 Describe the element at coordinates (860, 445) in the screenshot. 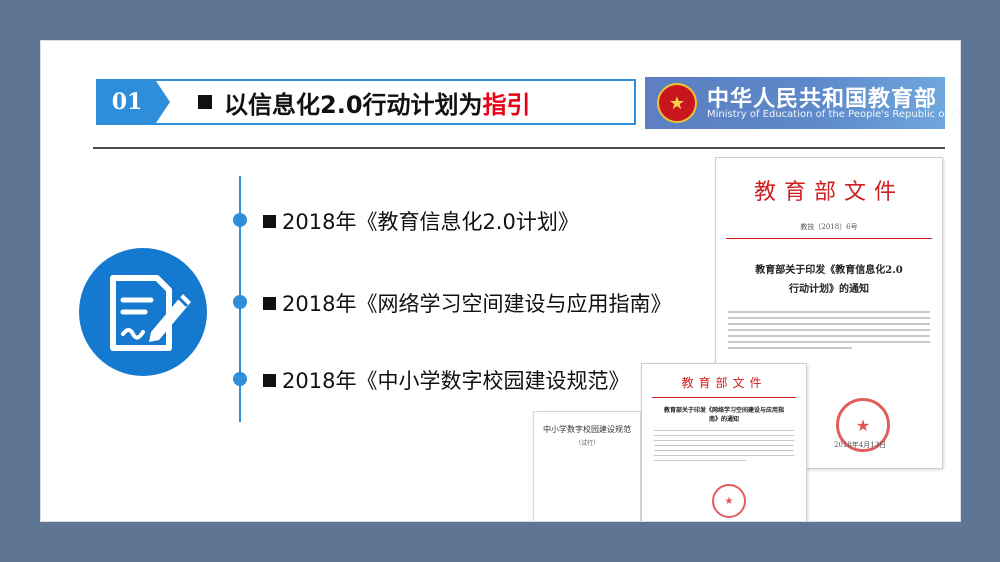

I see `doc1-date: 2018年4月13日` at that location.